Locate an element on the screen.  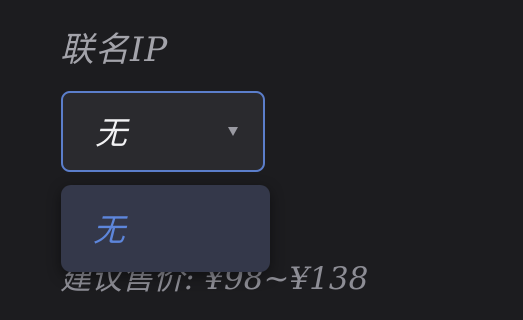
dropdown-option-label: 无 is located at coordinates (109, 230).